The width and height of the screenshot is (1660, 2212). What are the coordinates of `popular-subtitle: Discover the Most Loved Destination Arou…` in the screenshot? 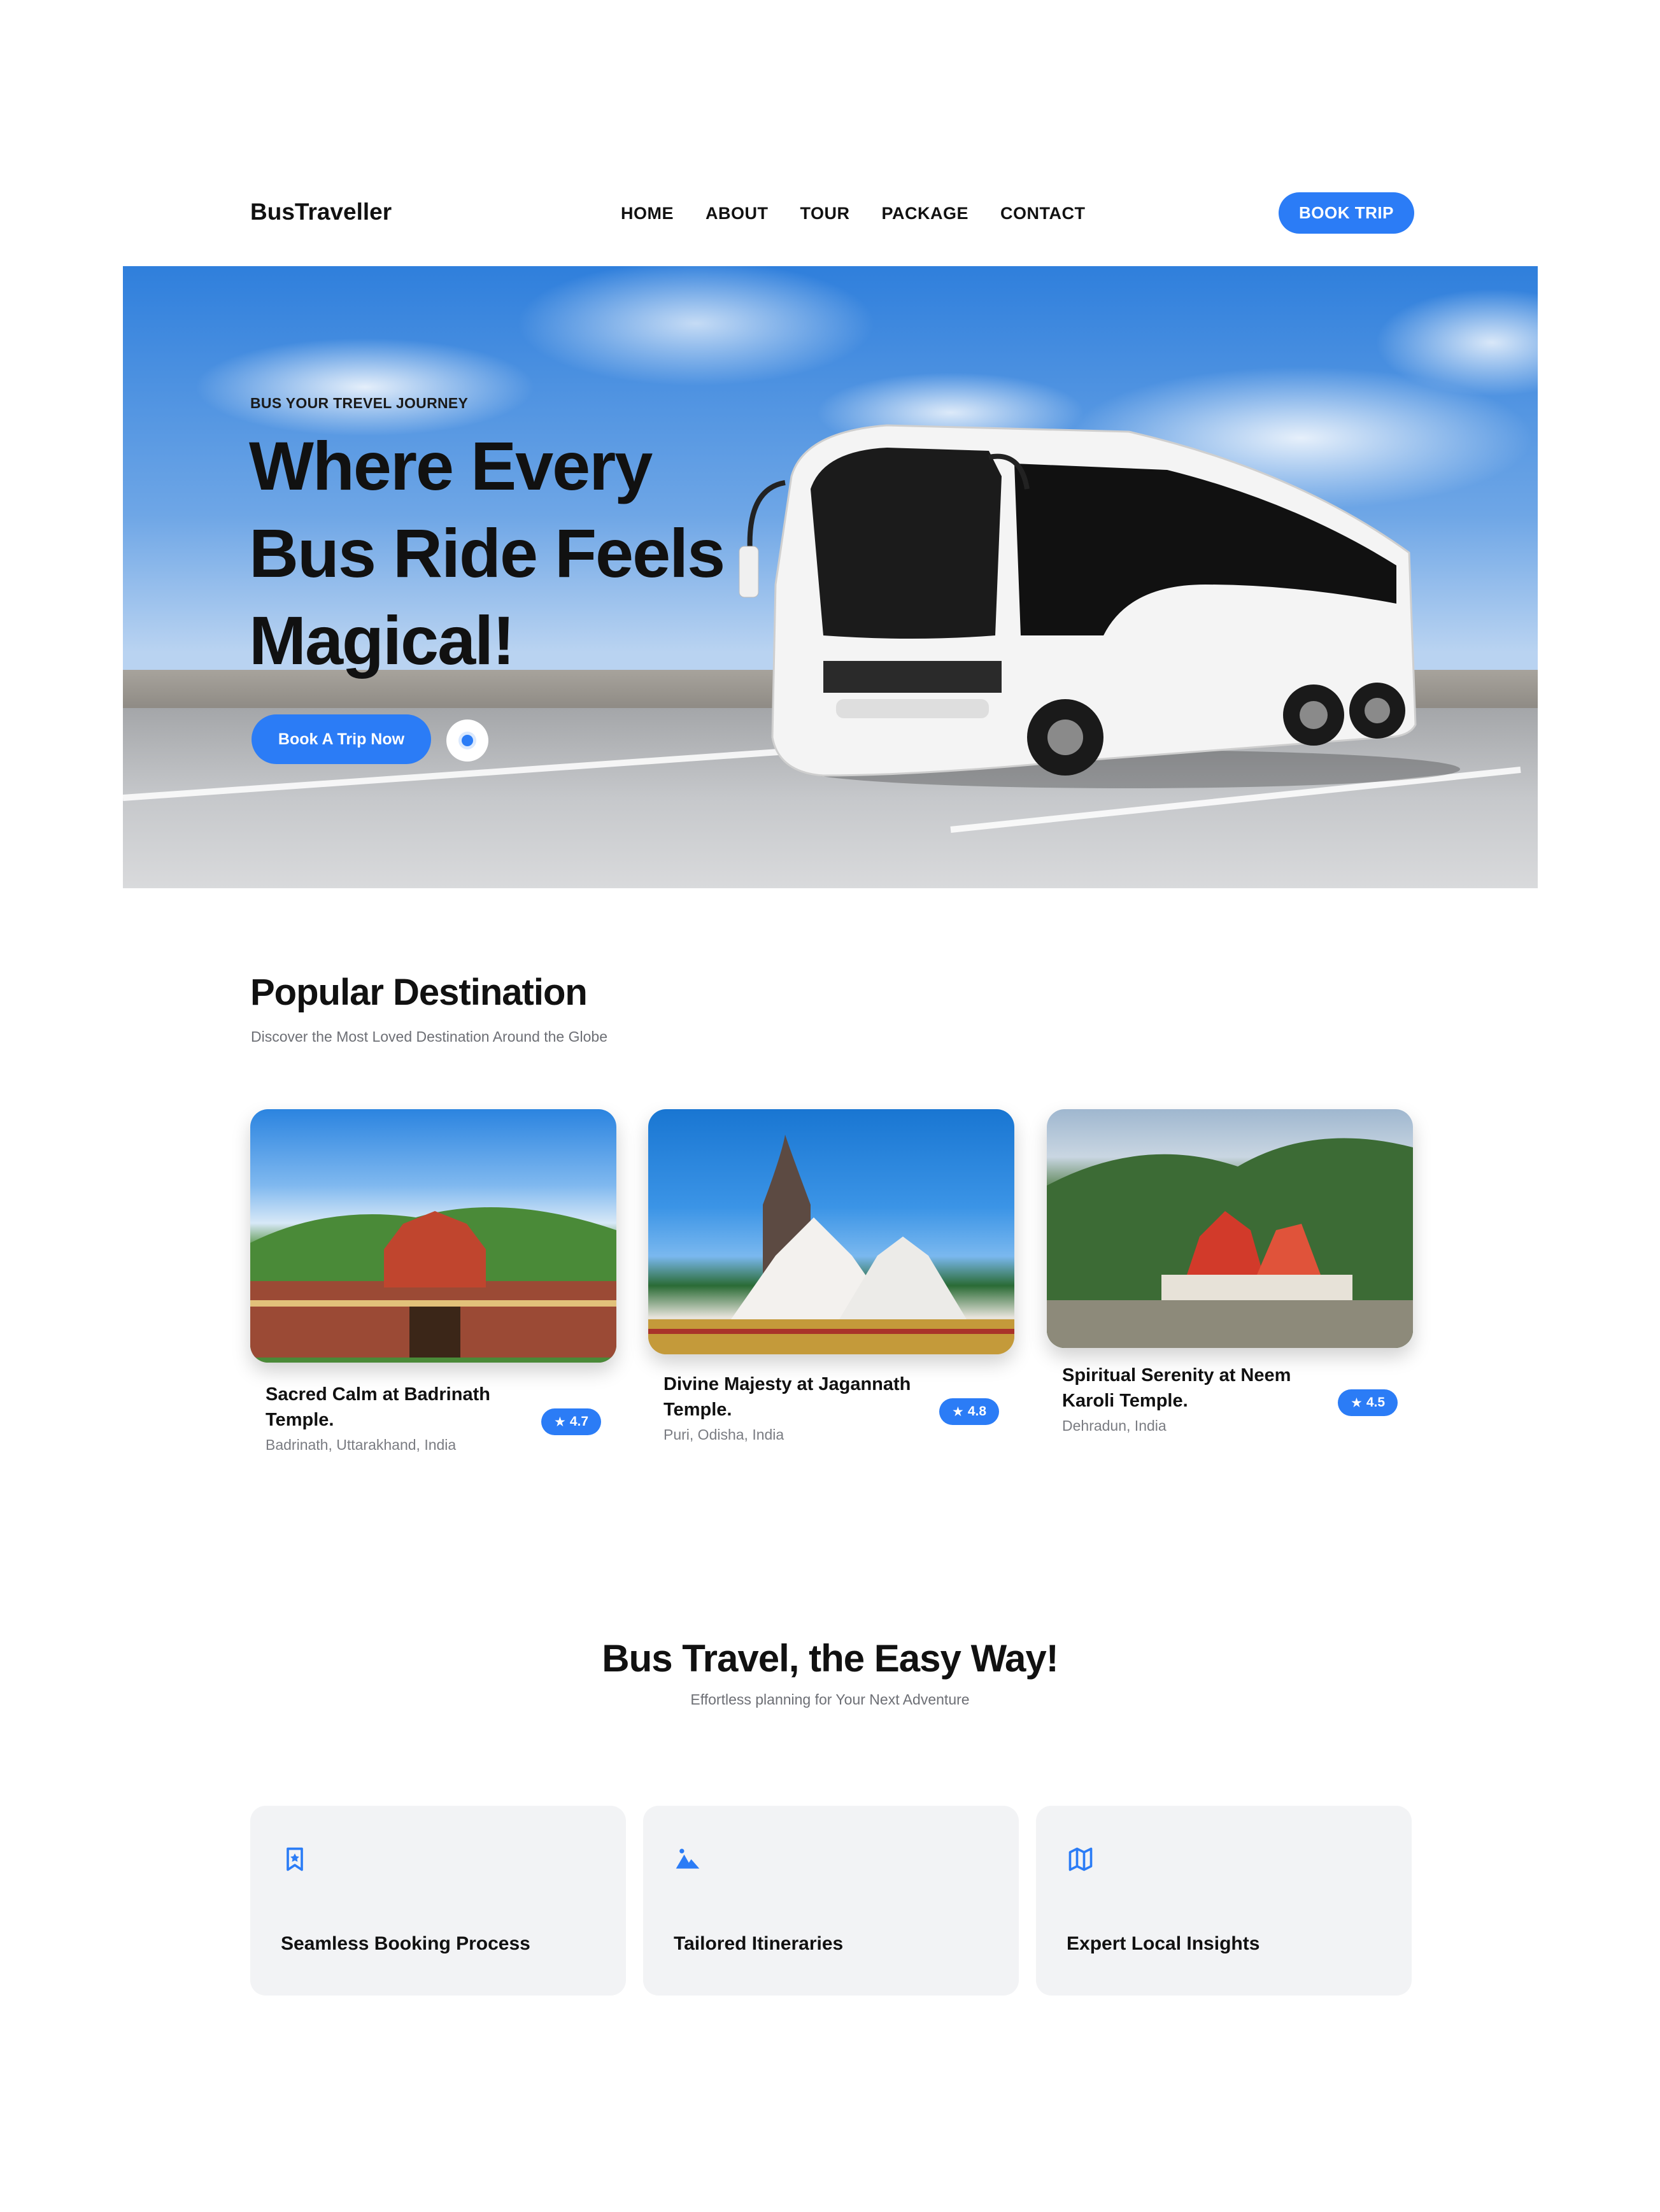 It's located at (429, 1036).